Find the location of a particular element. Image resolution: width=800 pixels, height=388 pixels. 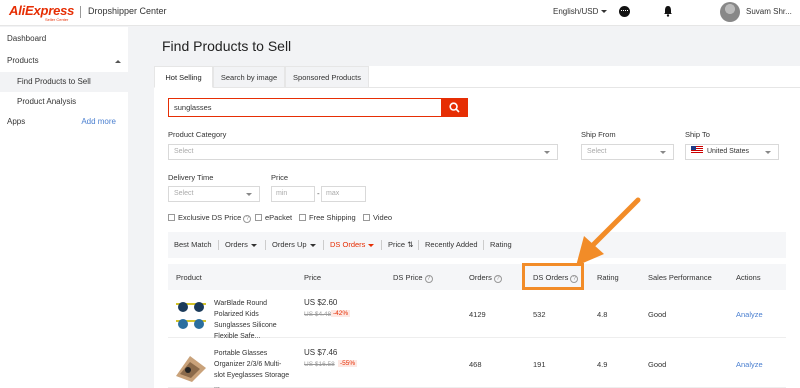

header-title: Dropshipper Center is located at coordinates (127, 11).